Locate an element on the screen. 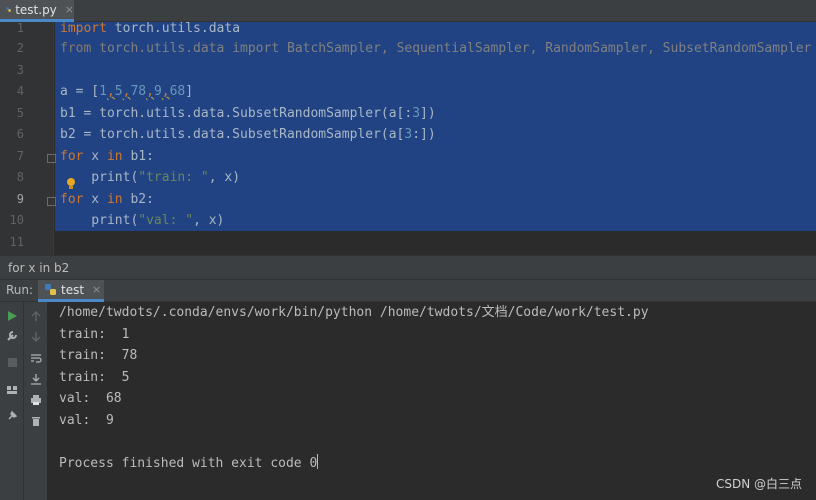 The height and width of the screenshot is (500, 816). editor-tab-bar: test.py × is located at coordinates (408, 11).